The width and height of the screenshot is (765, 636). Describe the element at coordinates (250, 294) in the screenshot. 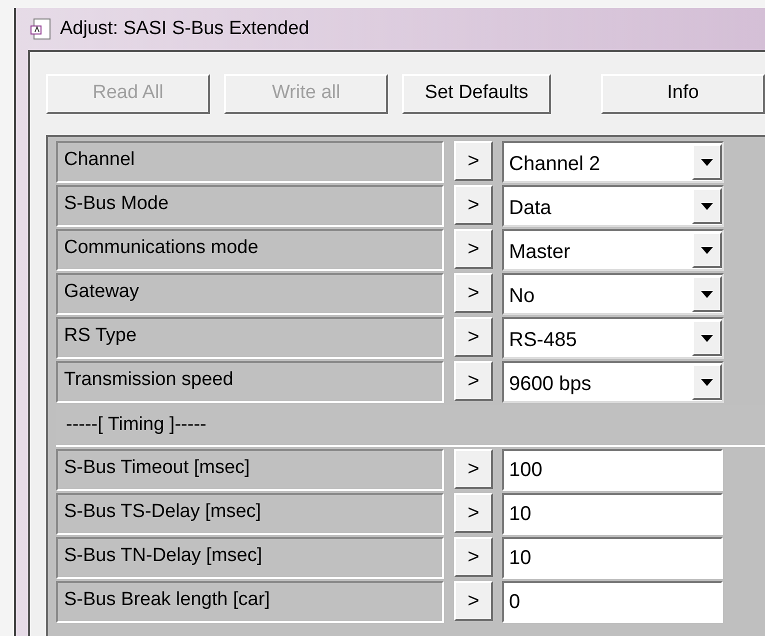

I see `property-label: Gateway` at that location.